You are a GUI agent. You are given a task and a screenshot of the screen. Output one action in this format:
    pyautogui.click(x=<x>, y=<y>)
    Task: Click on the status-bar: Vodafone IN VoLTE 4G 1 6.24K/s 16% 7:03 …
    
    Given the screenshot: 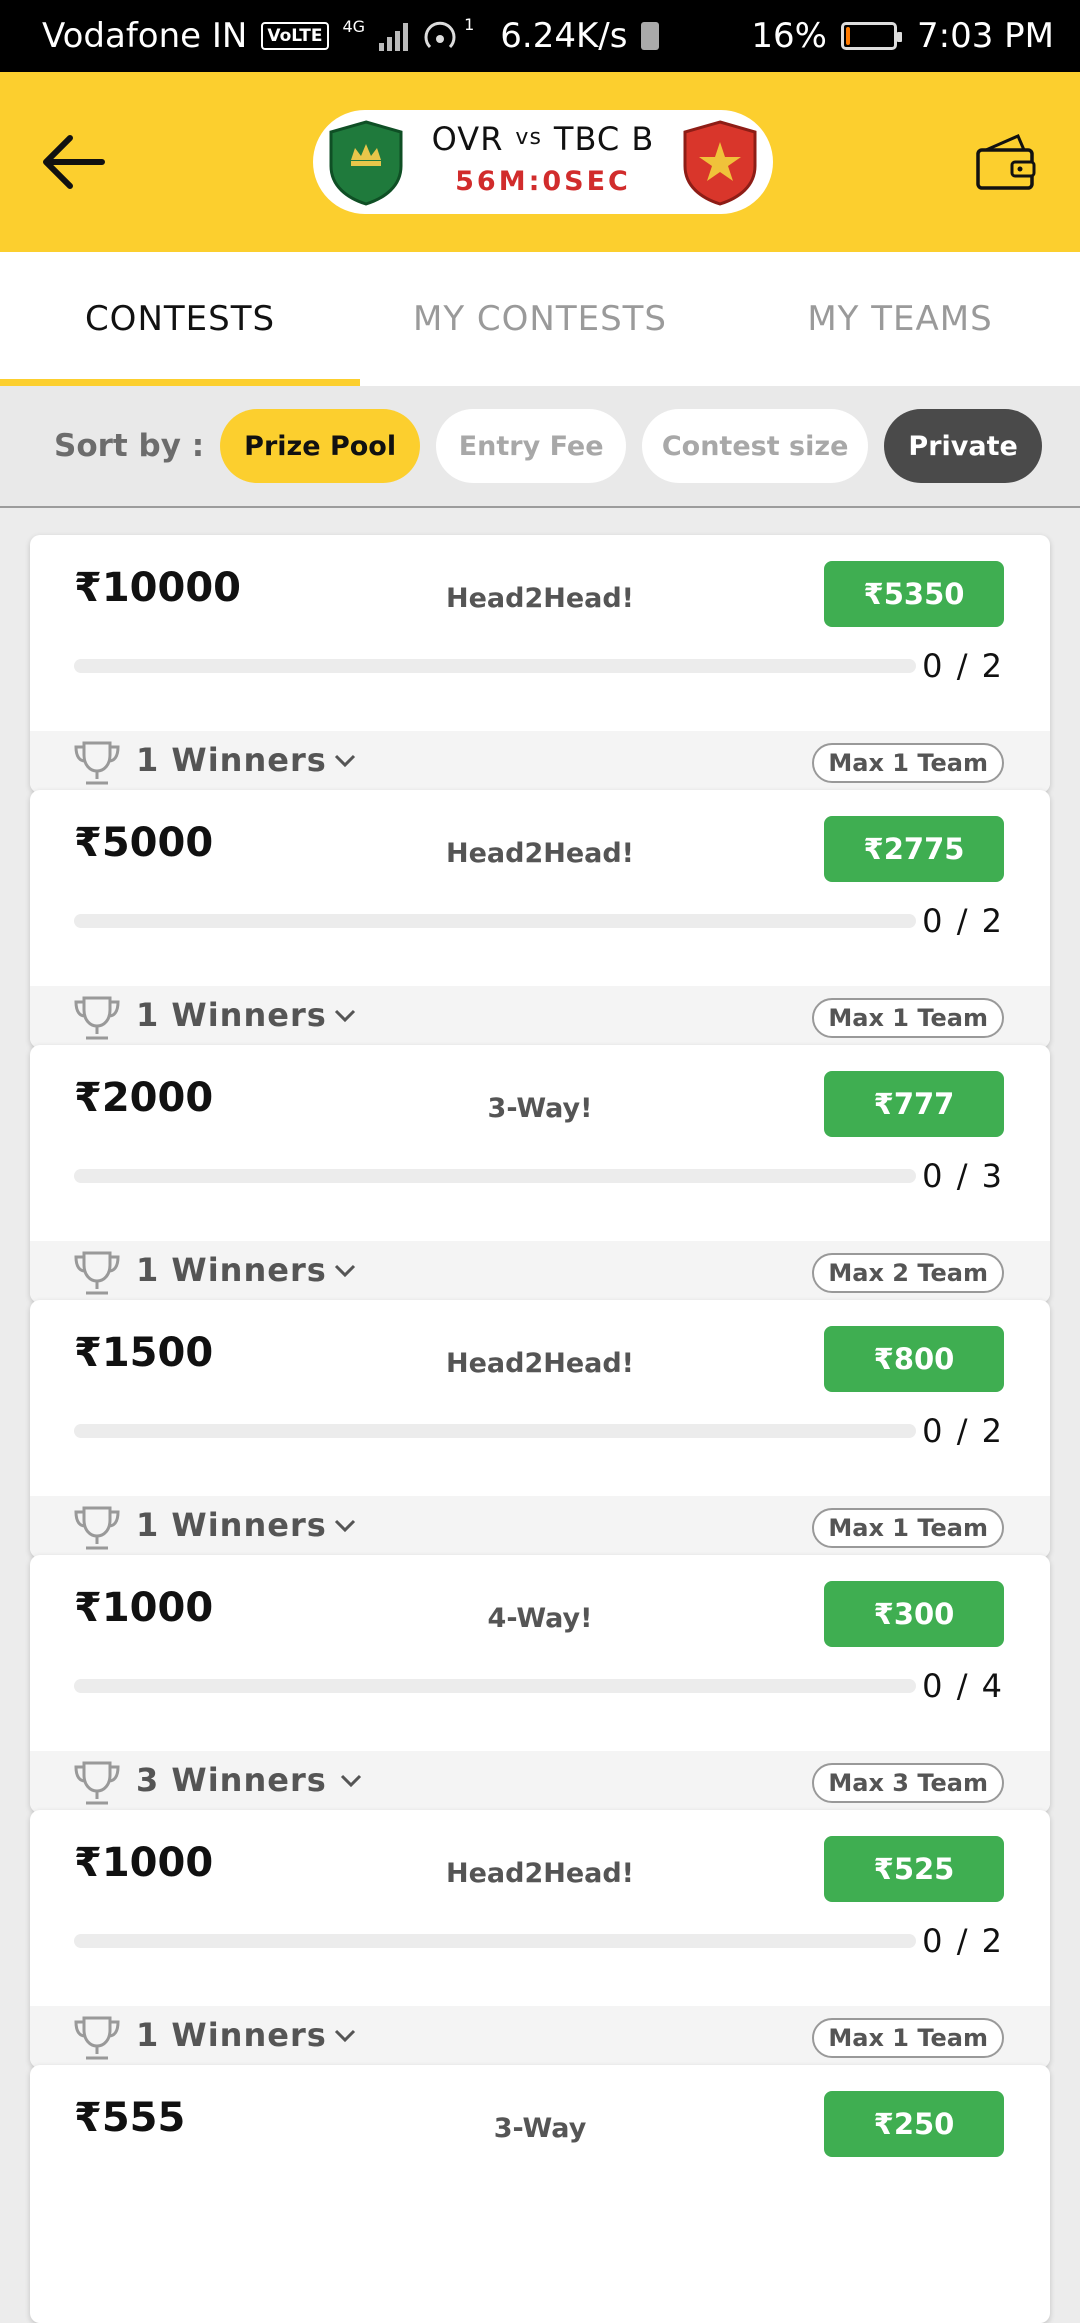 What is the action you would take?
    pyautogui.click(x=540, y=36)
    